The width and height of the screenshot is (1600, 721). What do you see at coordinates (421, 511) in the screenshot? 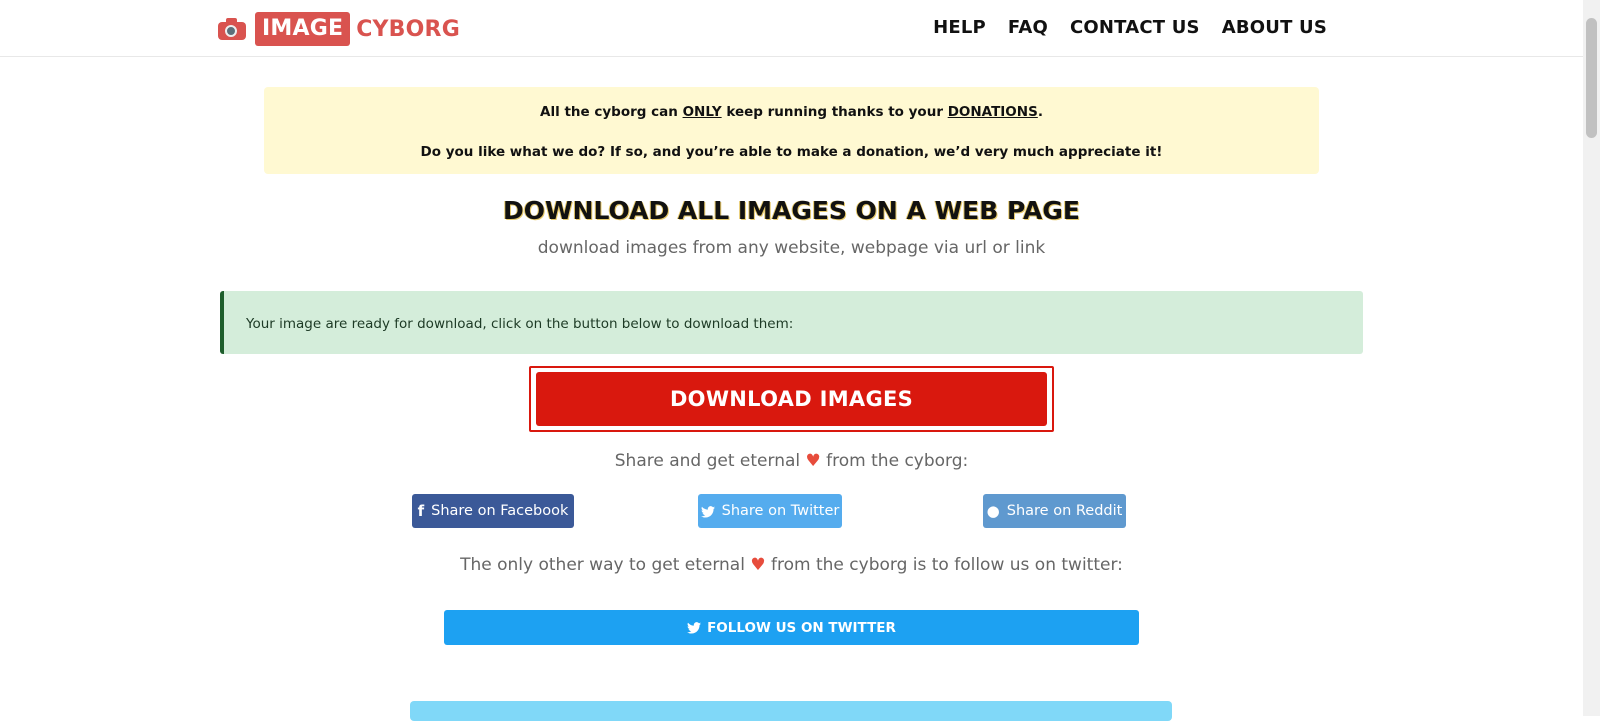
I see `facebook-icon: f` at bounding box center [421, 511].